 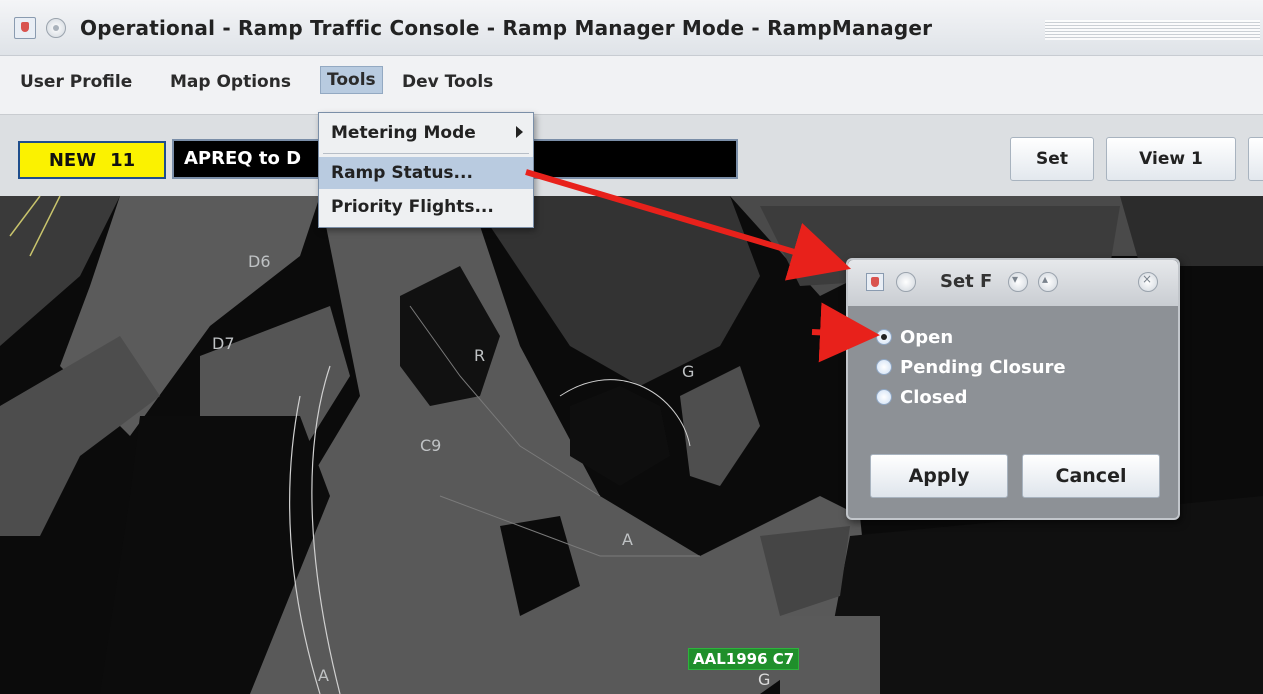 I want to click on map-label-r: R, so click(x=480, y=355).